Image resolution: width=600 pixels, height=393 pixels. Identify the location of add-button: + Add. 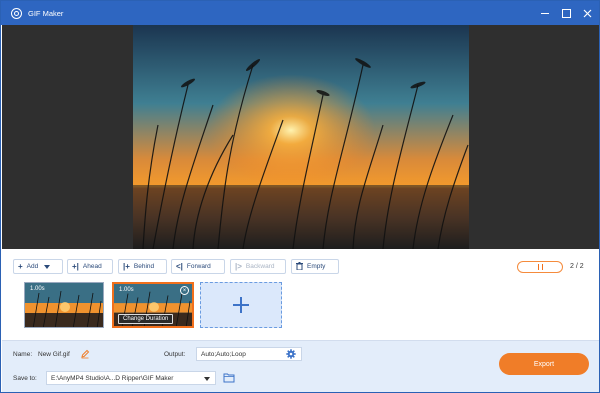
(38, 266).